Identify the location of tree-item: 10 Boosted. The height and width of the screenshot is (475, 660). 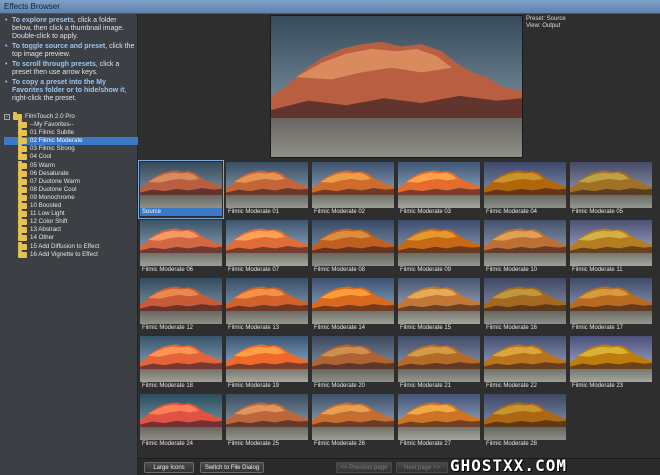
(71, 205).